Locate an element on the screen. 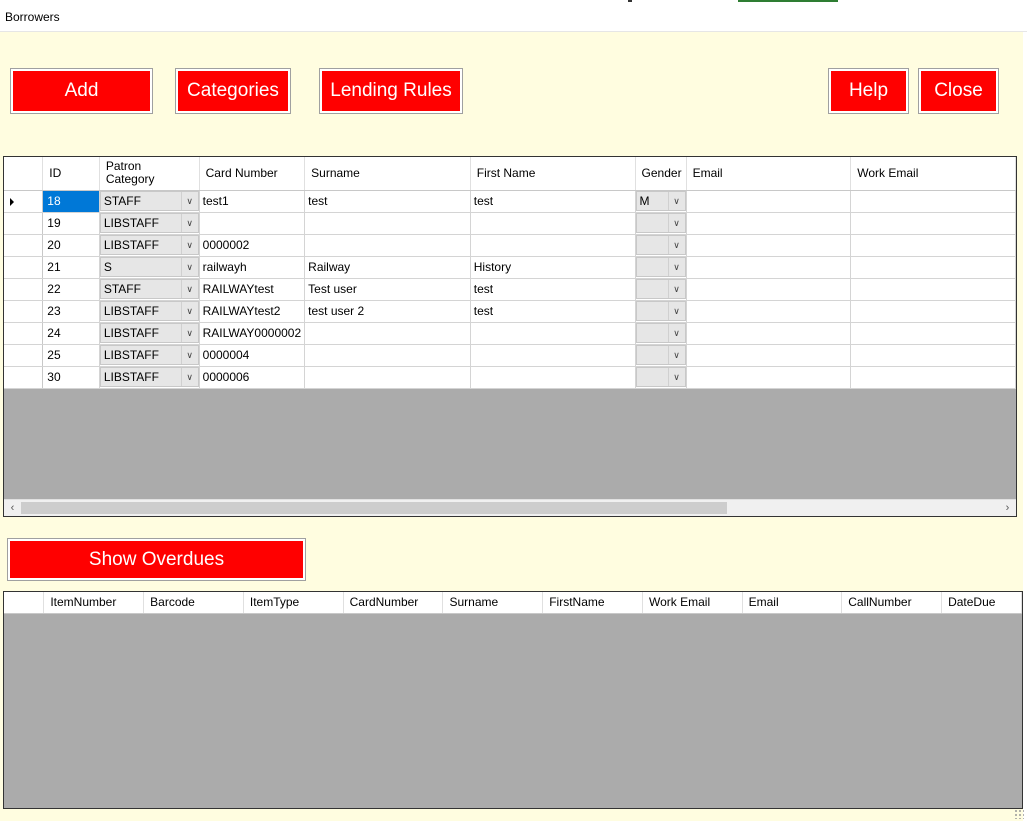  scroll-left-icon: ‹ is located at coordinates (12, 508).